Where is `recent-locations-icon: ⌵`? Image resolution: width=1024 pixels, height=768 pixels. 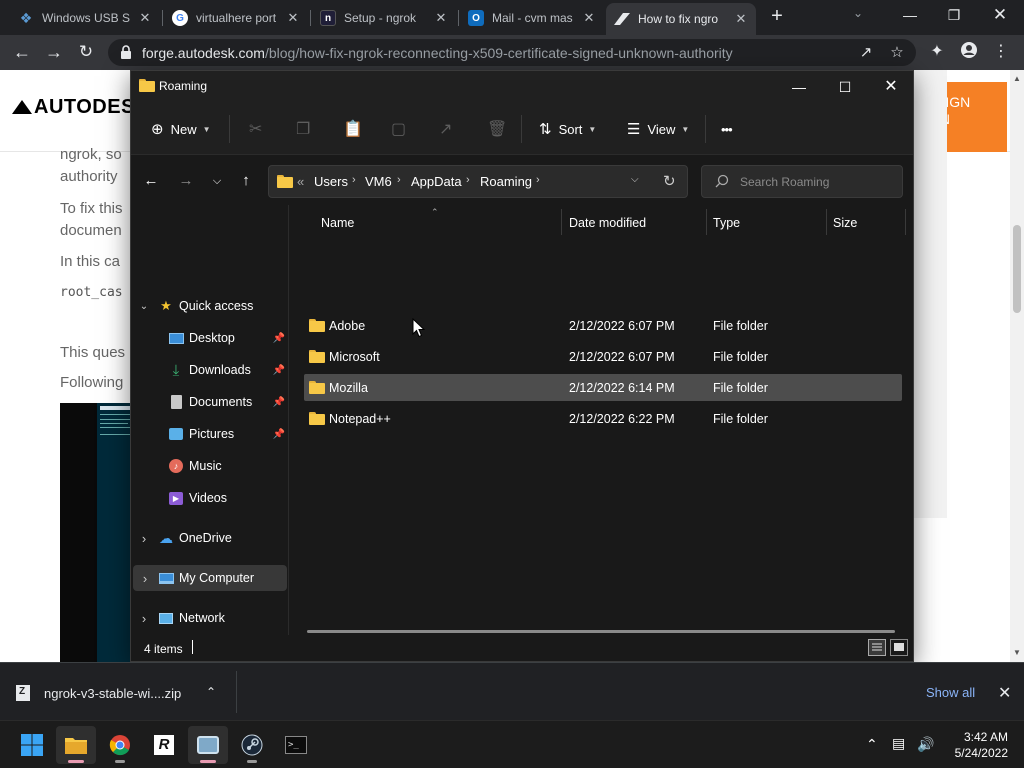
recent-locations-icon: ⌵ is located at coordinates (217, 181).